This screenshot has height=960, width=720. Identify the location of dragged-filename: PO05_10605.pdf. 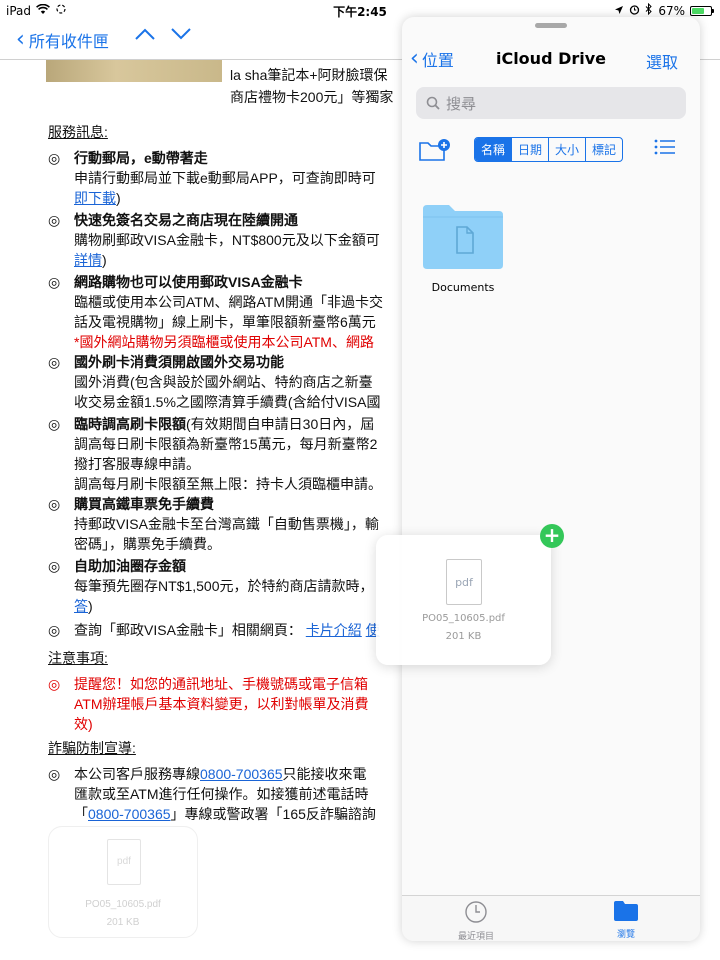
(463, 618).